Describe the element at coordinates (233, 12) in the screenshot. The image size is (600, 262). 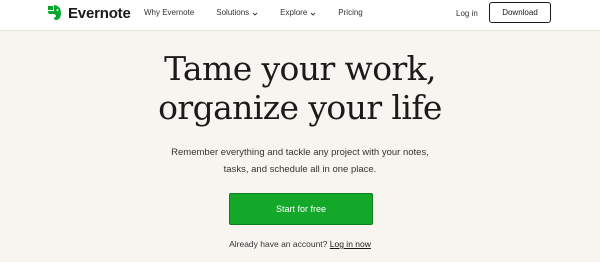
I see `nav-link-label: Solutions` at that location.